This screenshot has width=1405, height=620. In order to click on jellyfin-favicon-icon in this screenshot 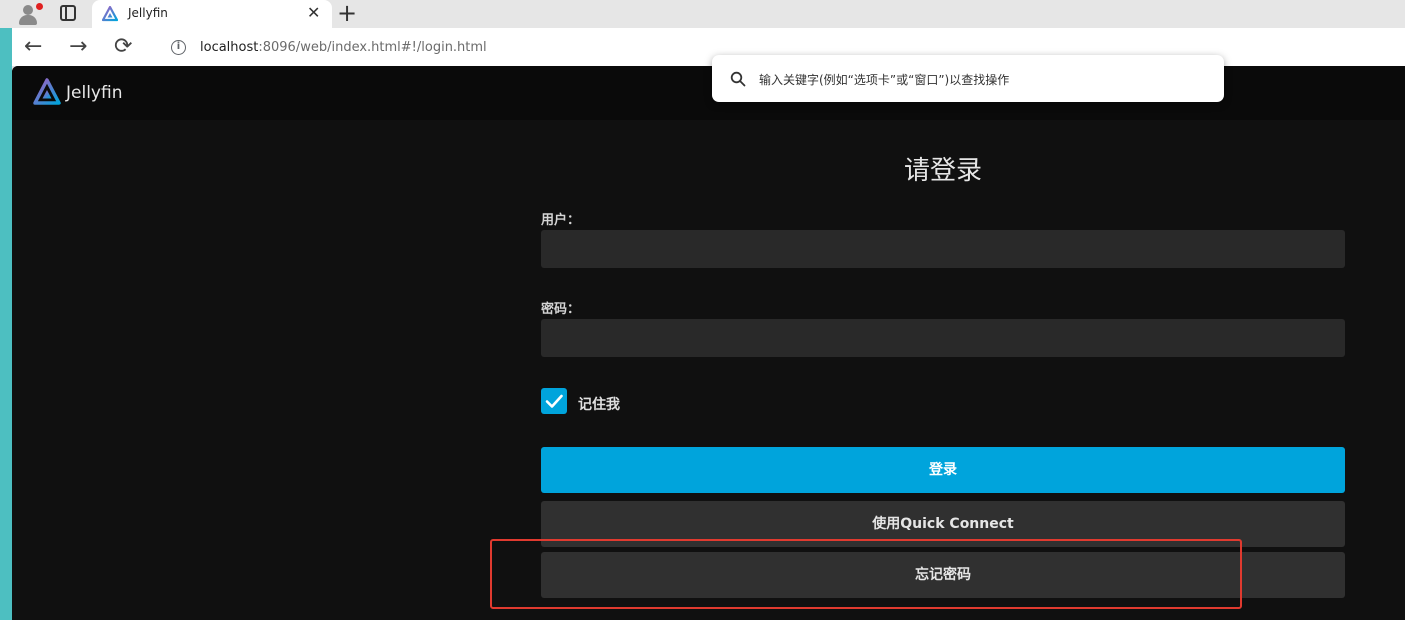, I will do `click(110, 14)`.